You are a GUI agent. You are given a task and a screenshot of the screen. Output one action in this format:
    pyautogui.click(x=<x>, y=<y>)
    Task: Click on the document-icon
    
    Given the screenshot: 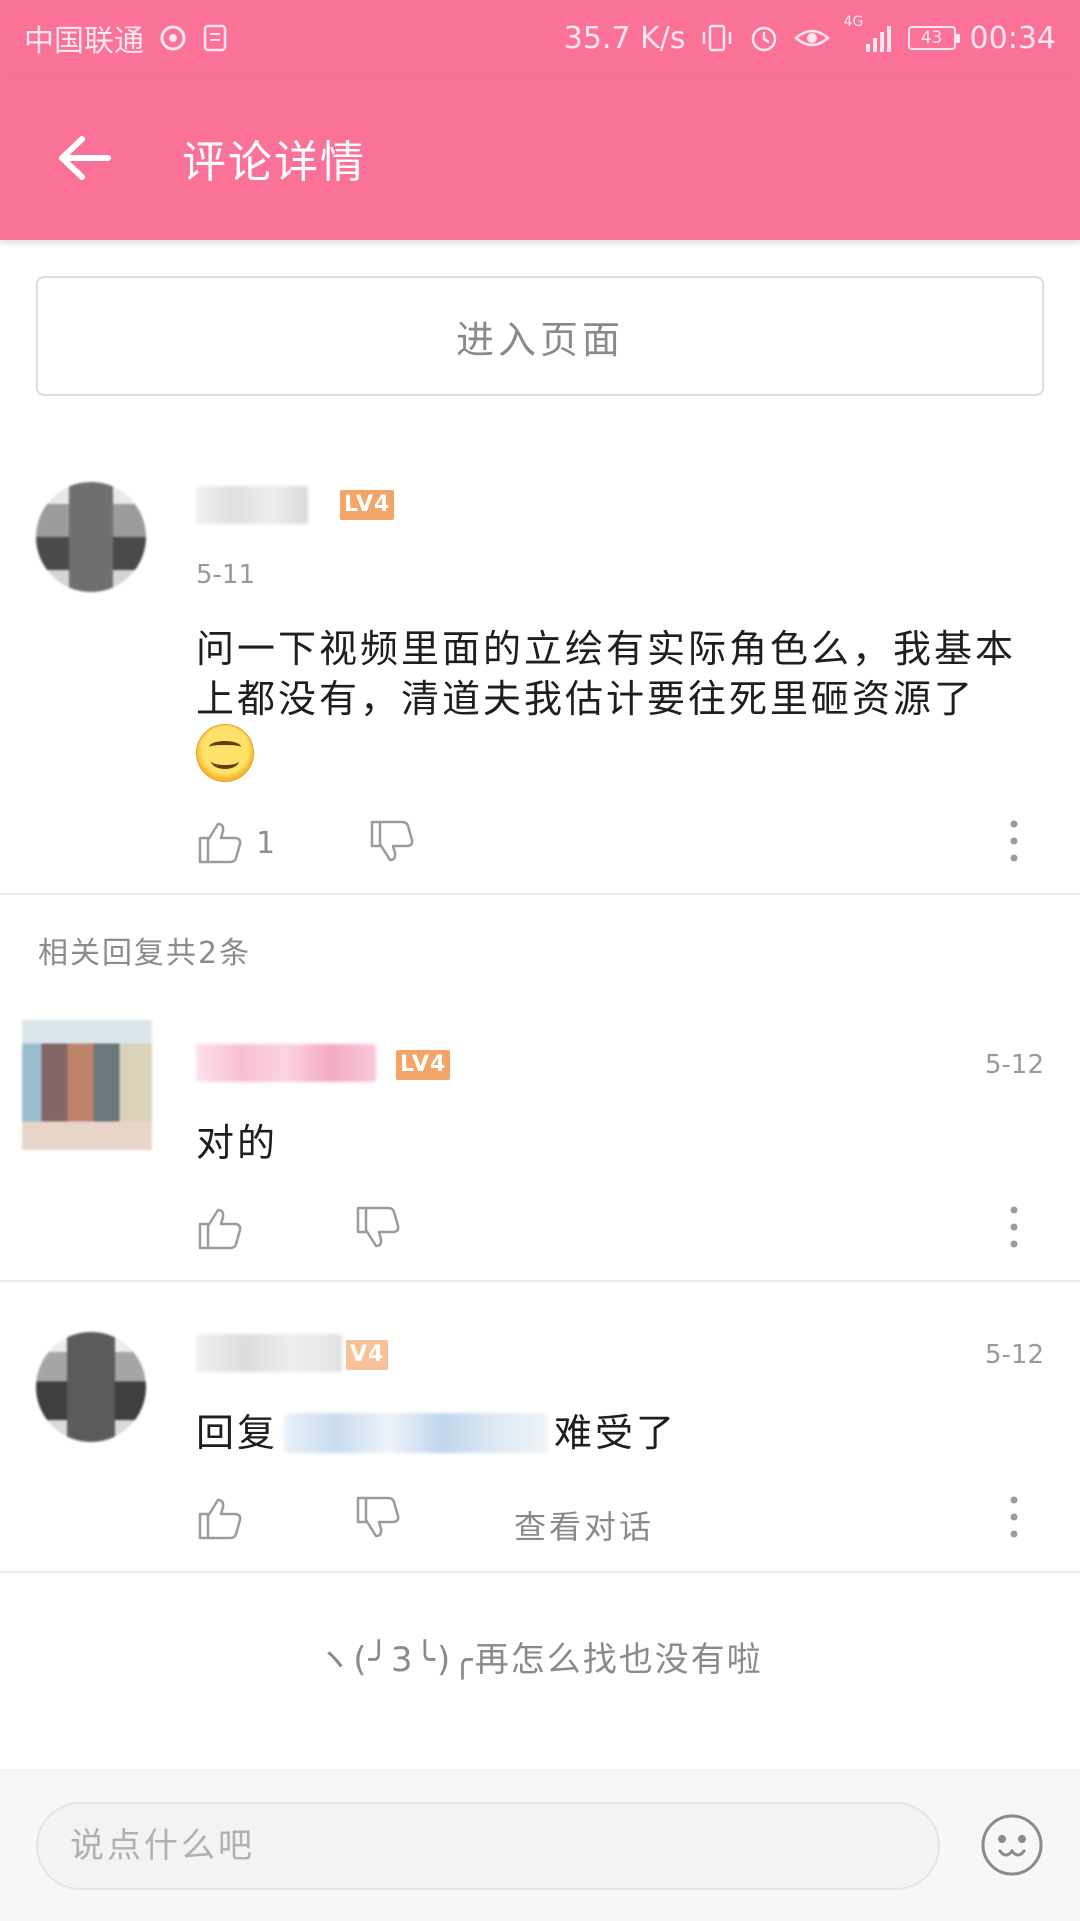 What is the action you would take?
    pyautogui.click(x=215, y=38)
    